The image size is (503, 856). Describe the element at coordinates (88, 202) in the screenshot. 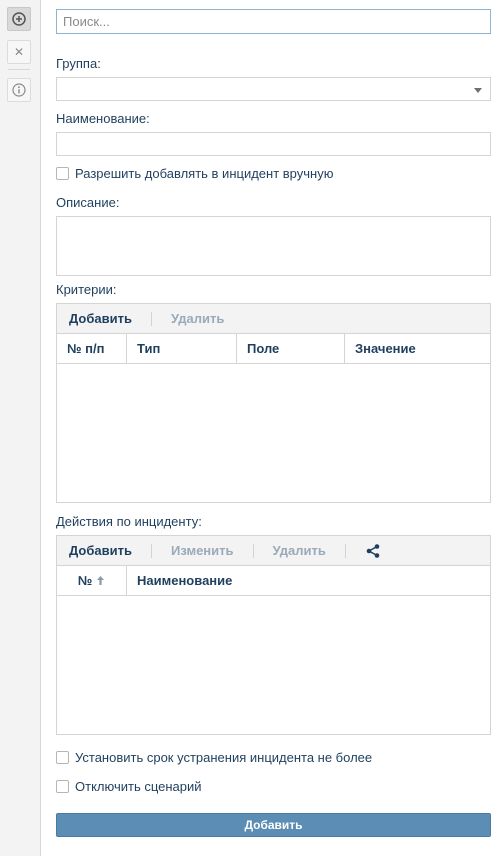

I see `description-label: Описание:` at that location.